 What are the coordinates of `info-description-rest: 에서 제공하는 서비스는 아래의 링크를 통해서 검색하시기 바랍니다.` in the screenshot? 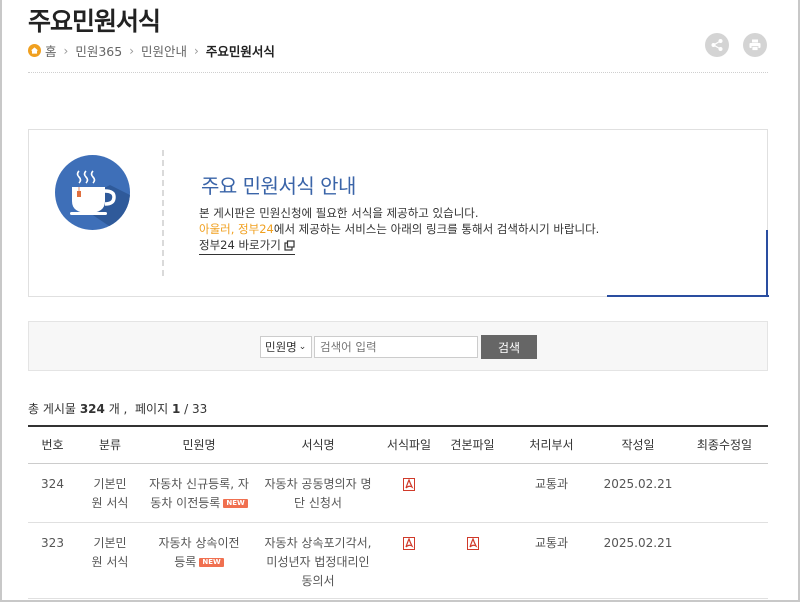 It's located at (436, 229).